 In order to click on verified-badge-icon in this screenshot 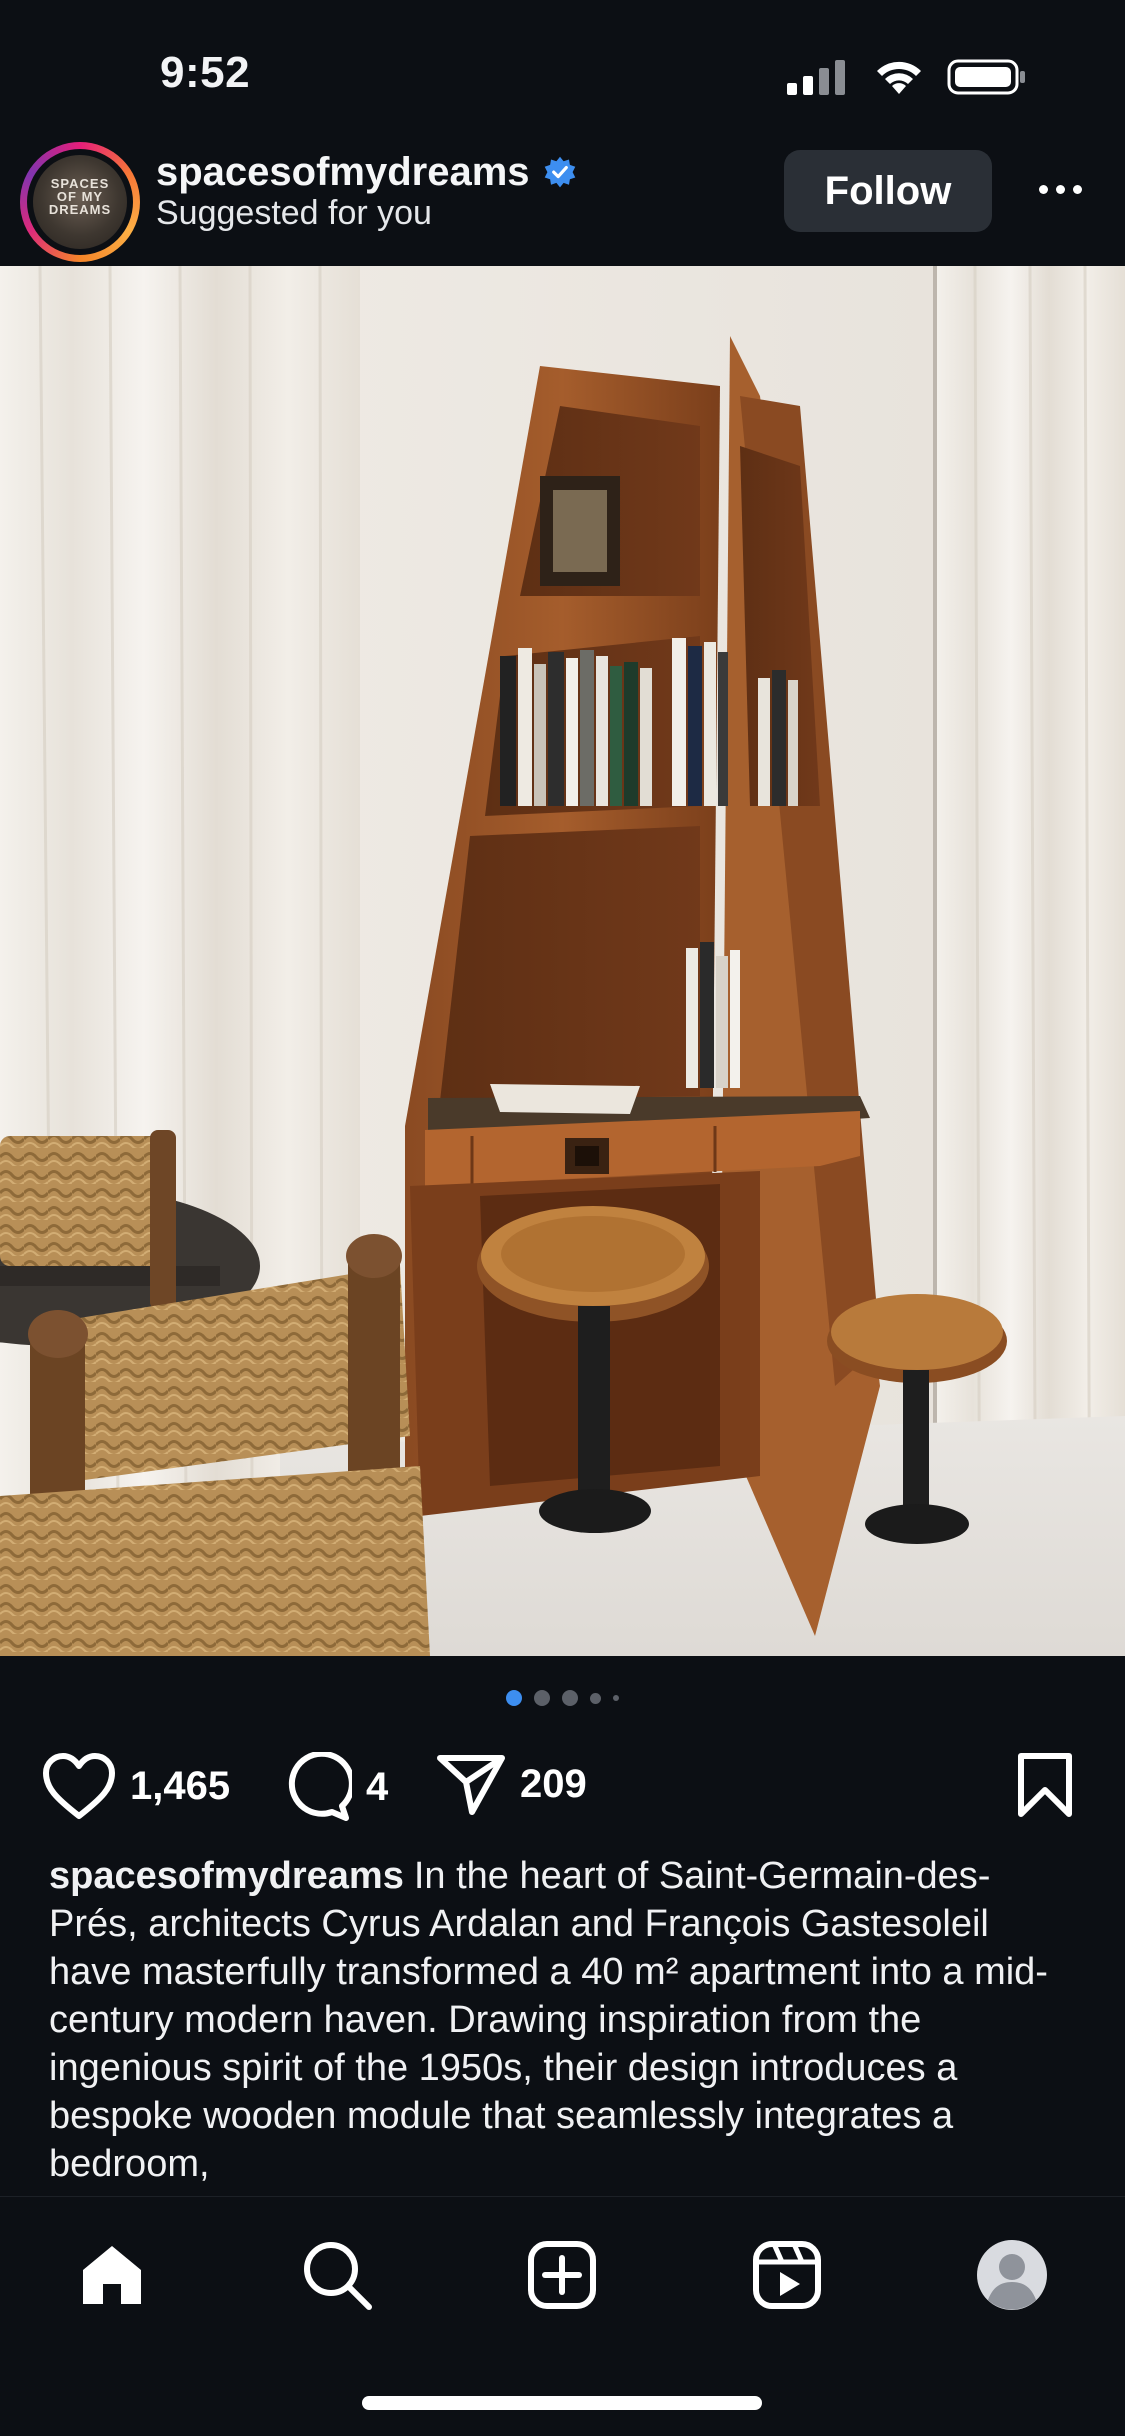, I will do `click(559, 171)`.